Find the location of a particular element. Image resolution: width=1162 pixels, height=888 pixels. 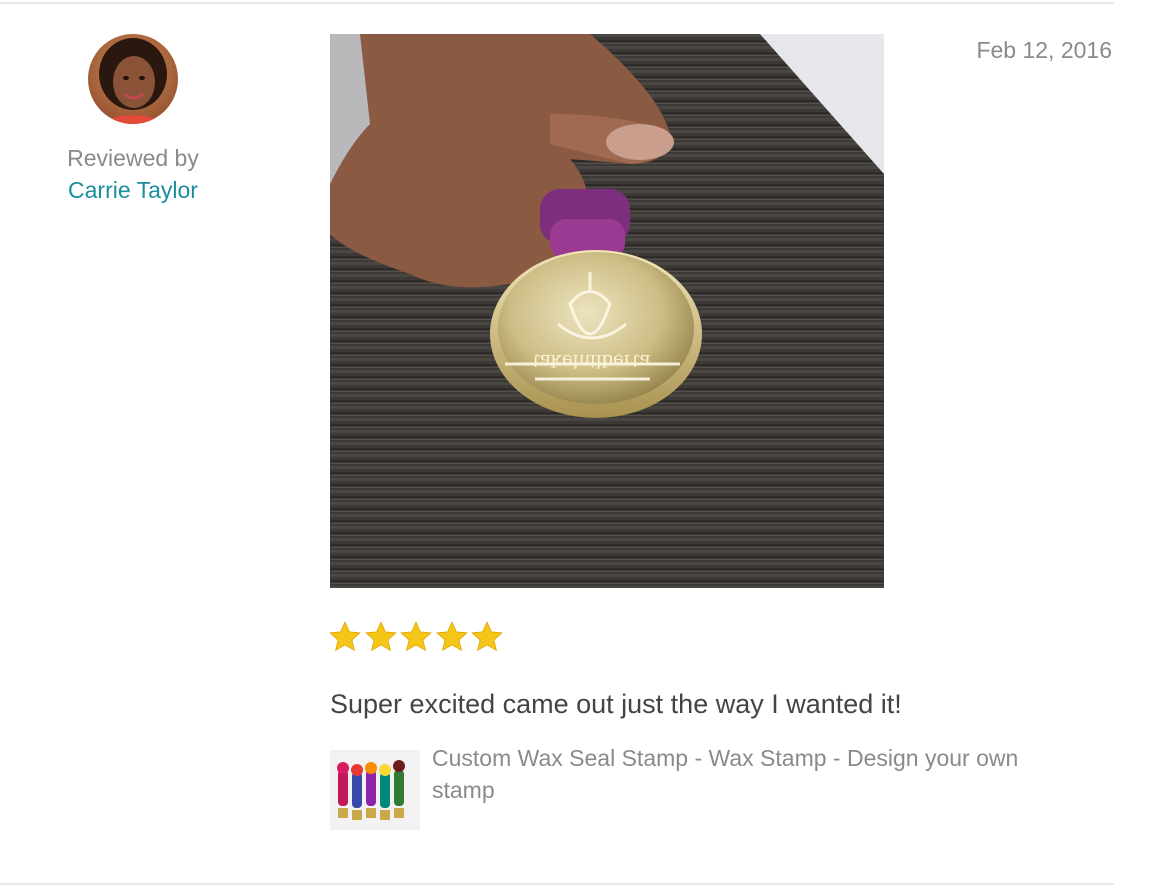

star-rating is located at coordinates (417, 637).